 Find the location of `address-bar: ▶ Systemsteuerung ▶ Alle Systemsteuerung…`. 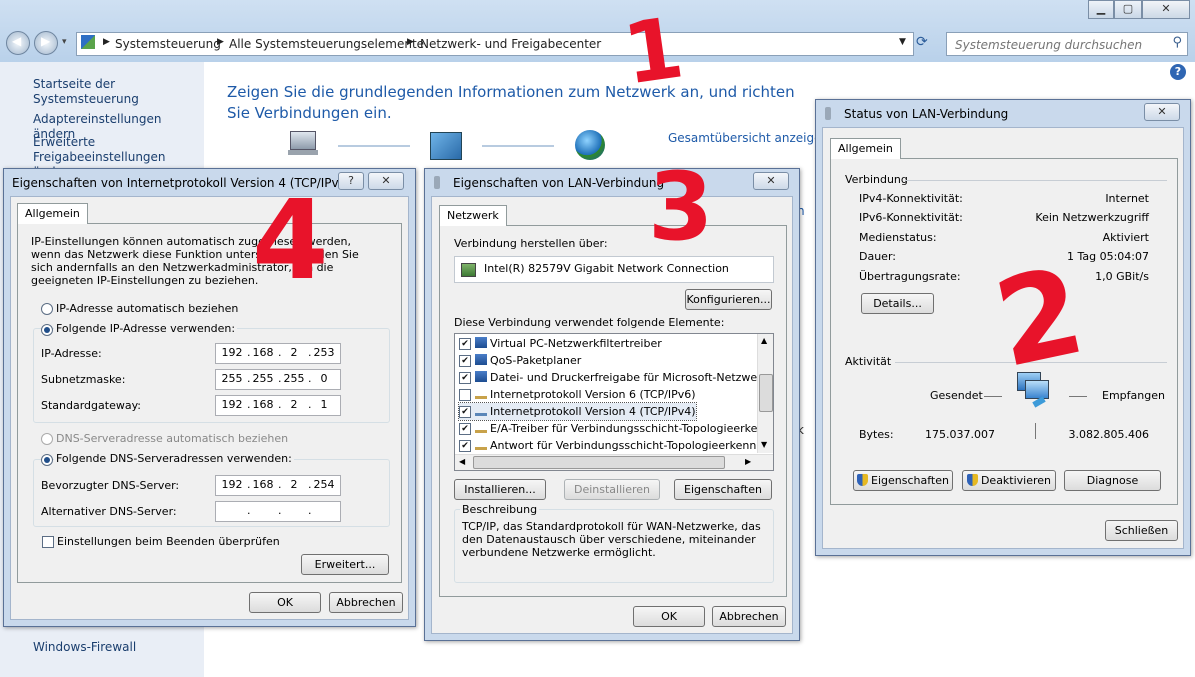

address-bar: ▶ Systemsteuerung ▶ Alle Systemsteuerung… is located at coordinates (495, 44).